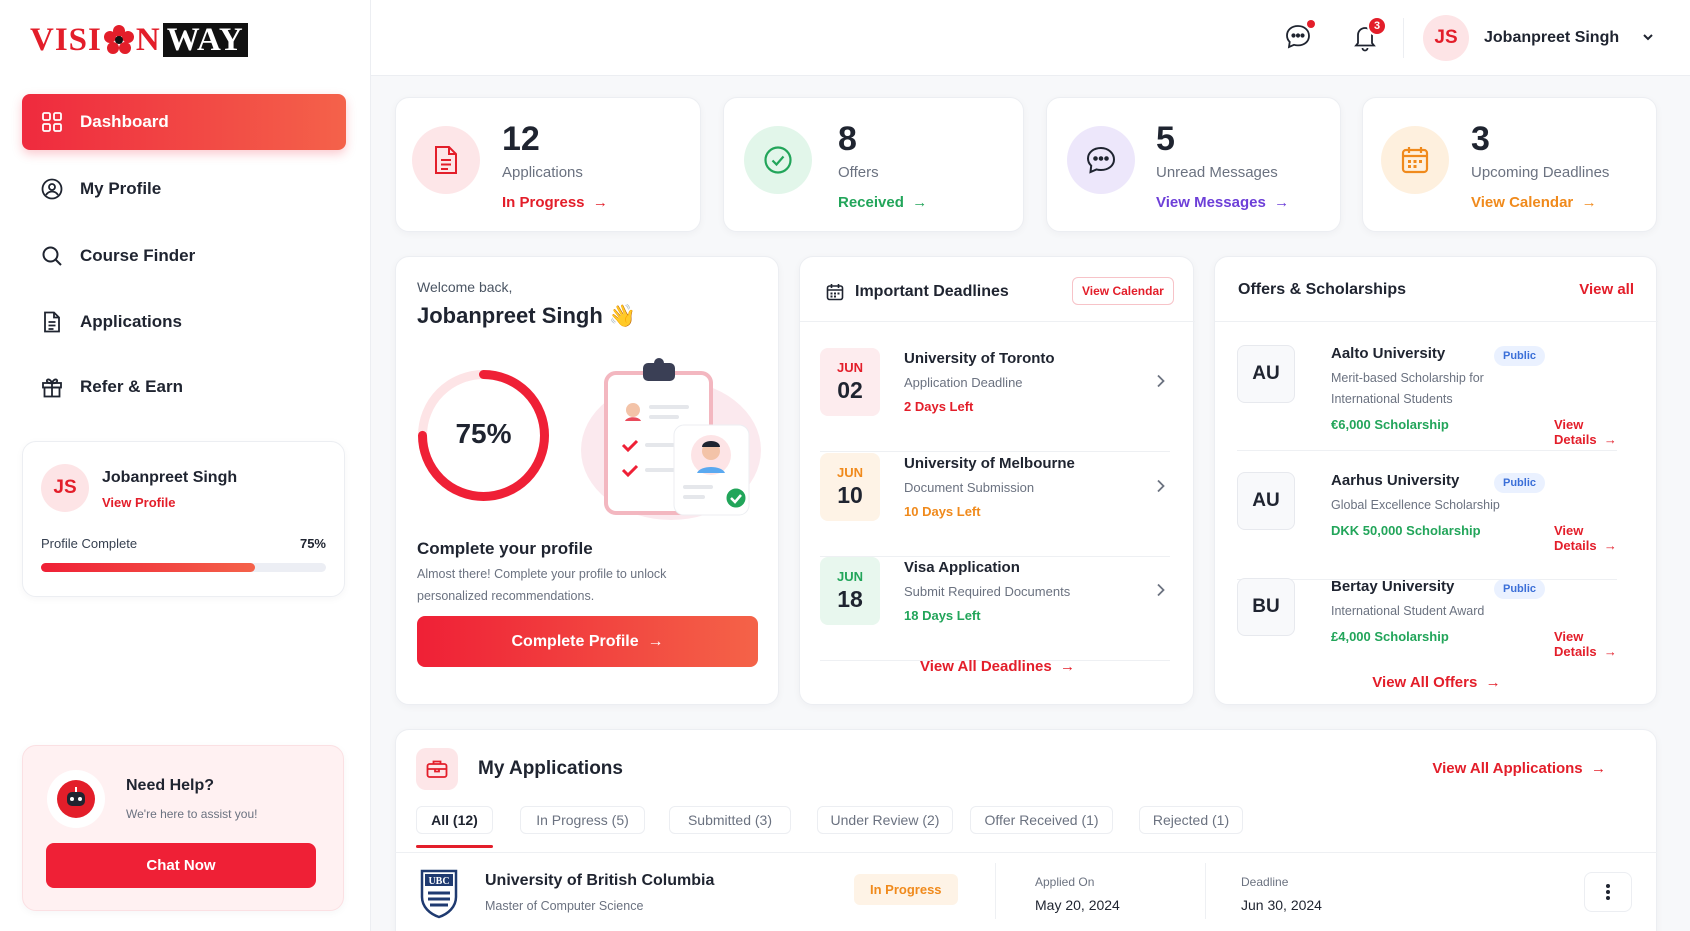  I want to click on view-calendar-button: View Calendar, so click(1123, 291).